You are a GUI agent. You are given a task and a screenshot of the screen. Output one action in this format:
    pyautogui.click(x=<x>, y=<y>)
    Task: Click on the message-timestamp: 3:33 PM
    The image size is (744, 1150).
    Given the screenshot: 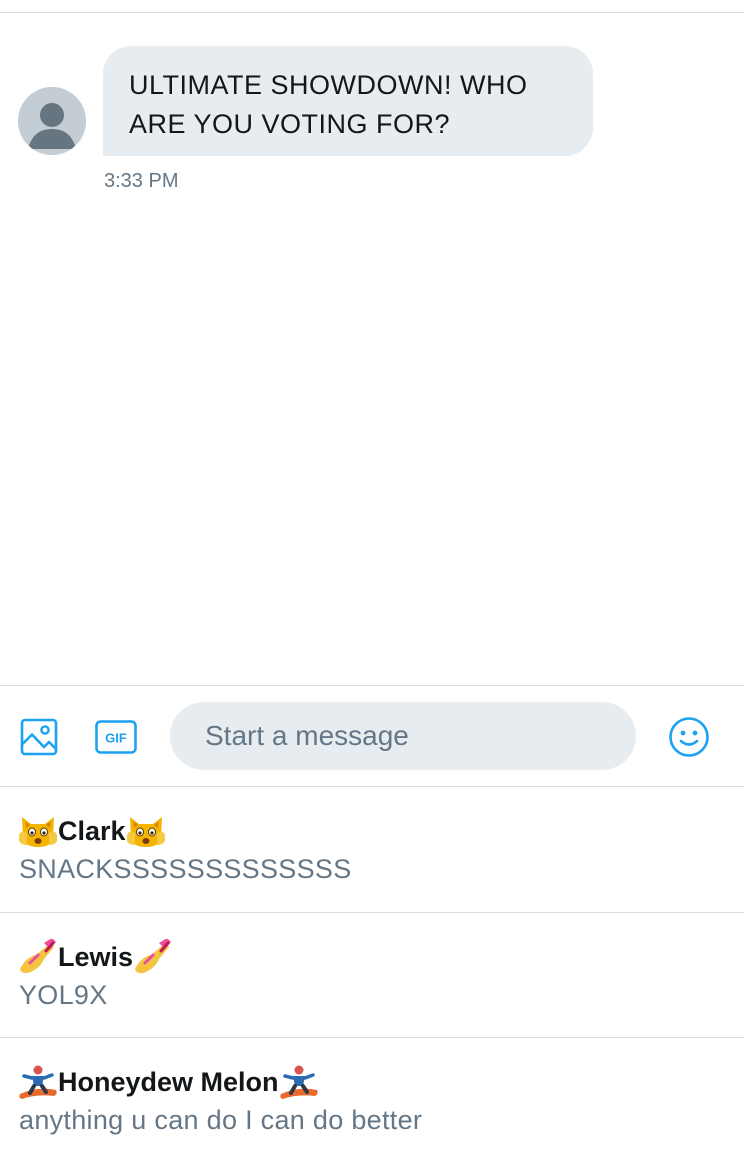 What is the action you would take?
    pyautogui.click(x=141, y=181)
    